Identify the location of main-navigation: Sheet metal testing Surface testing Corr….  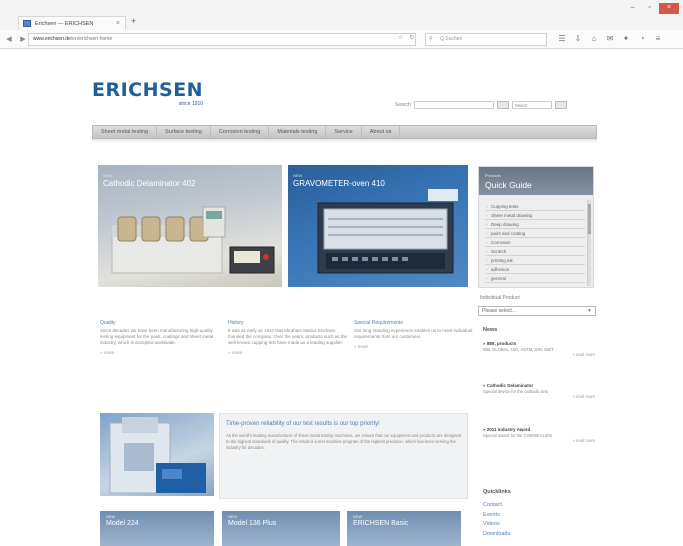
(344, 132).